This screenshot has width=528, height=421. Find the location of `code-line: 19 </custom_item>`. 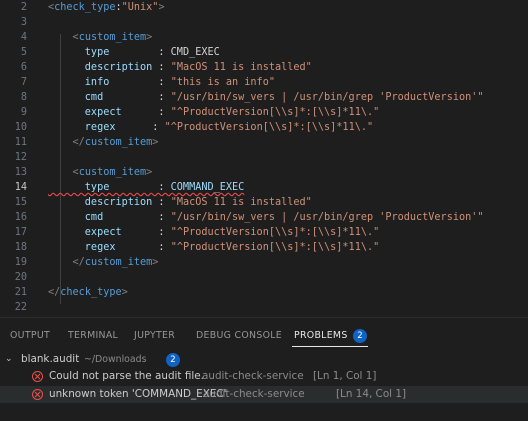

code-line: 19 </custom_item> is located at coordinates (264, 262).